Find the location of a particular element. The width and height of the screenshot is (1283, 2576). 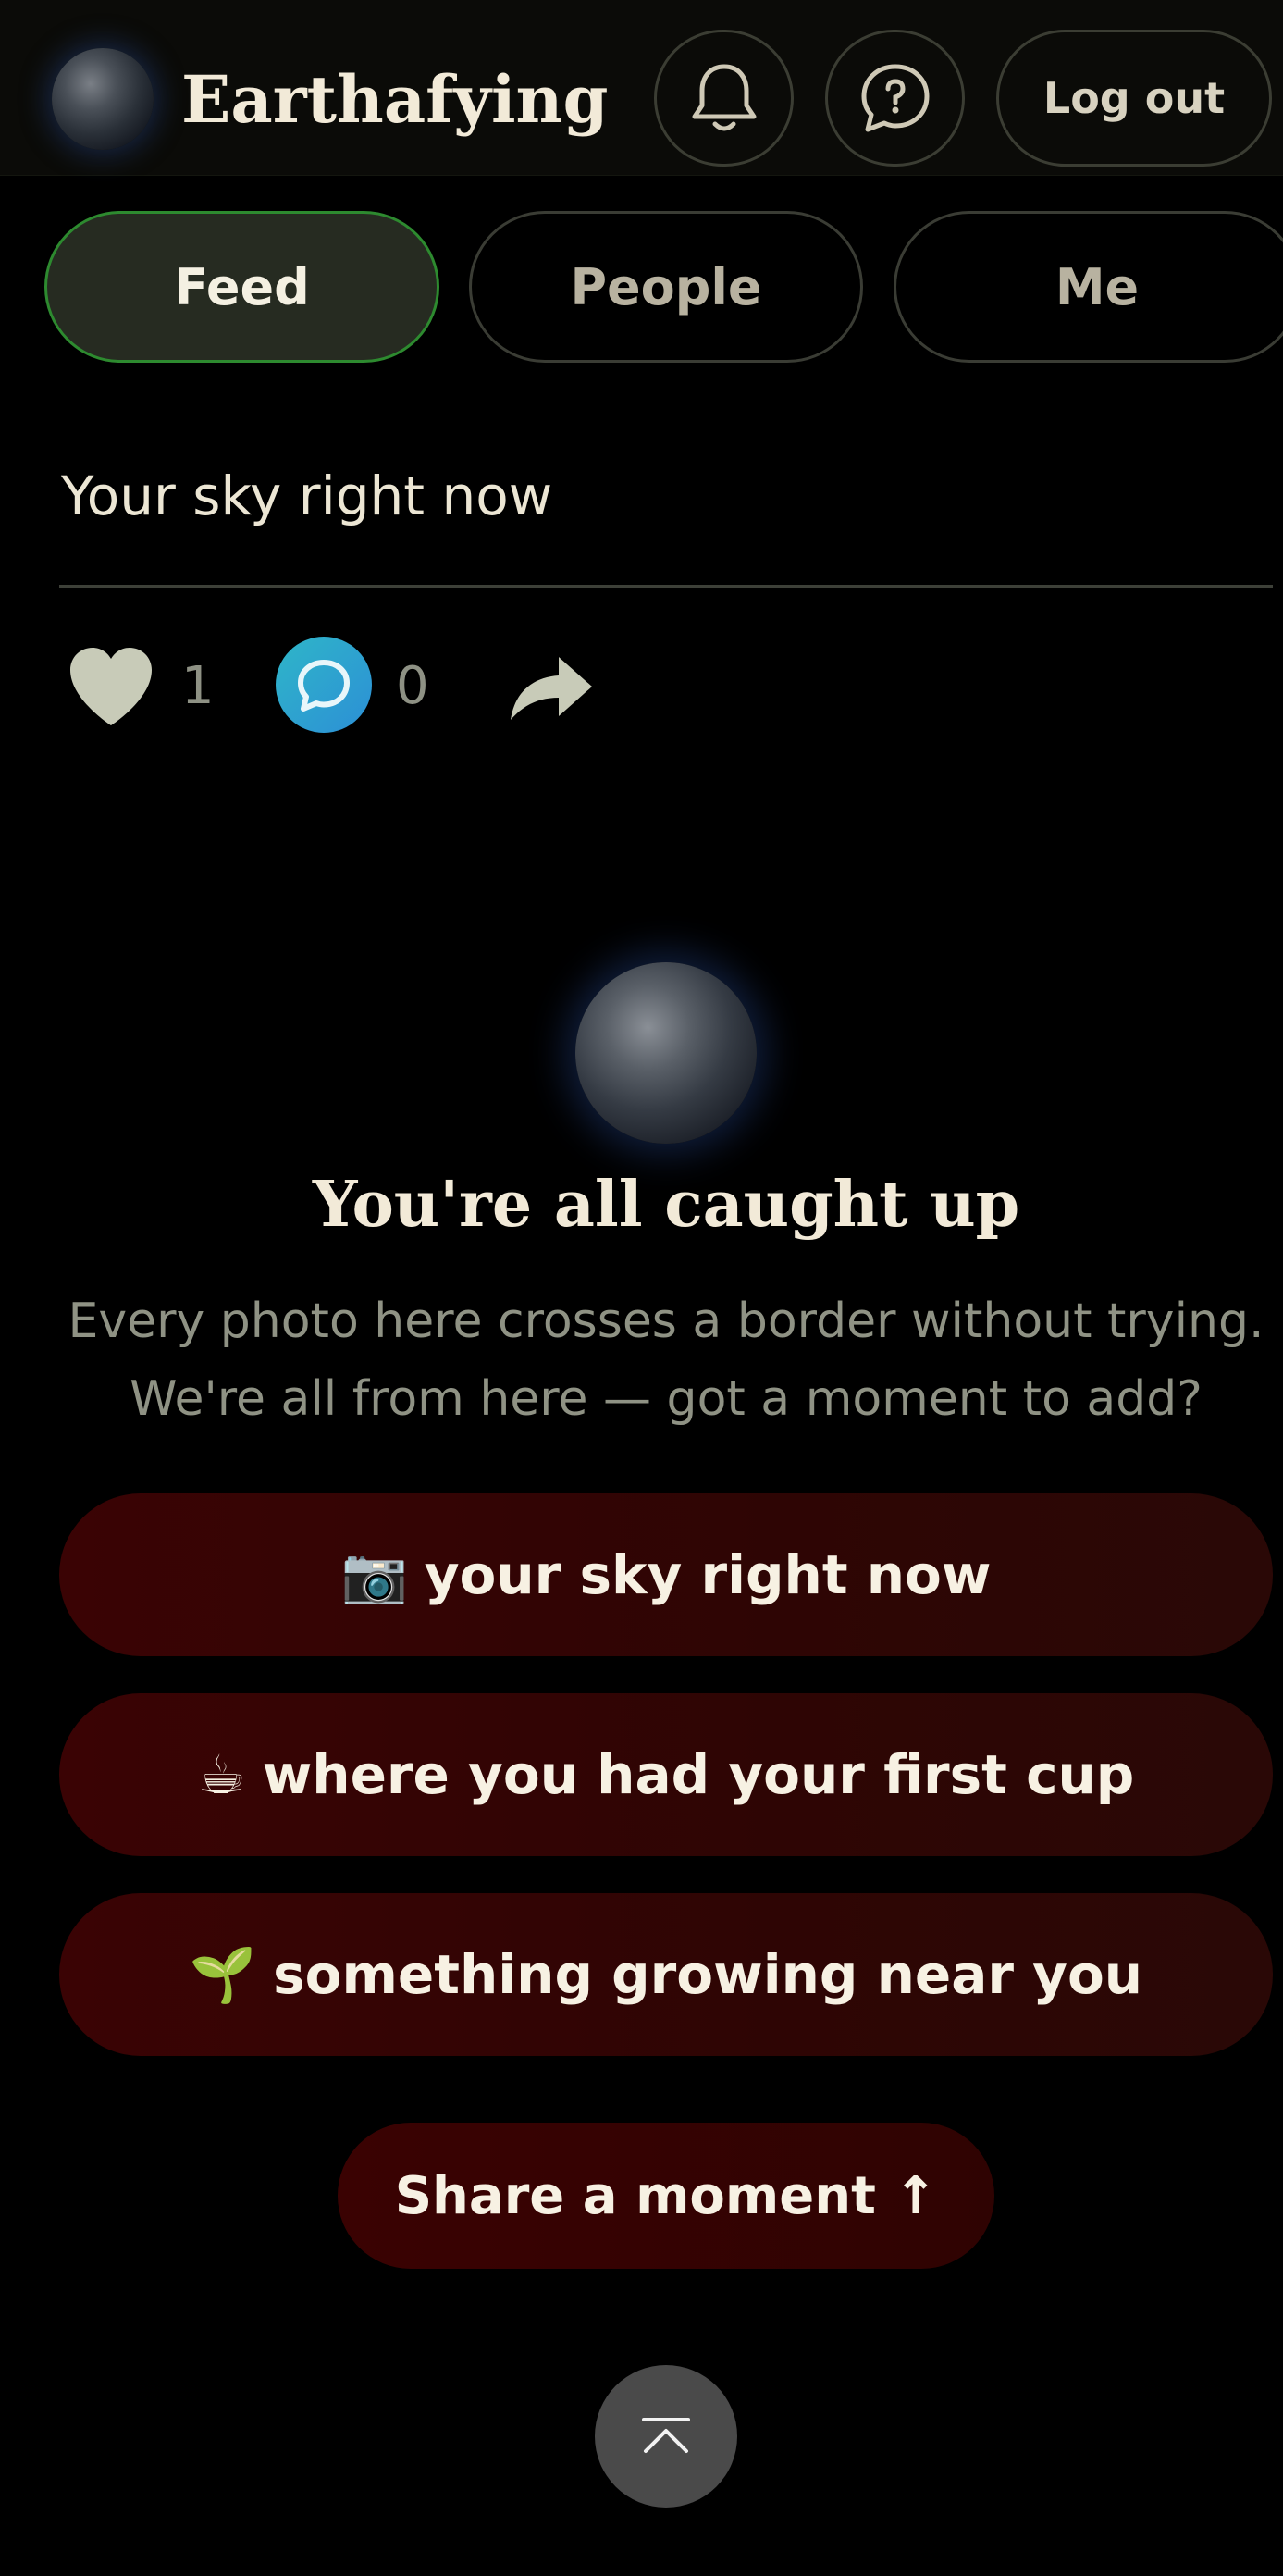

share-arrow-icon is located at coordinates (551, 689).